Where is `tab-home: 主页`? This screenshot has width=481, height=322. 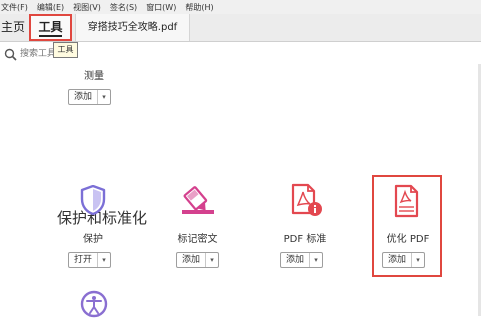
tab-home: 主页 is located at coordinates (13, 27).